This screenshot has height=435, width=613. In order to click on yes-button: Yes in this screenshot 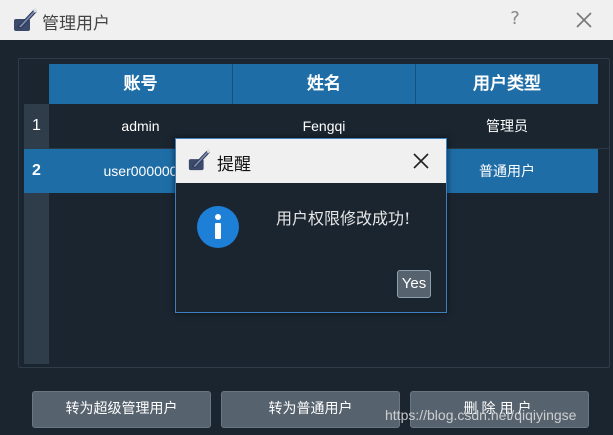, I will do `click(414, 284)`.